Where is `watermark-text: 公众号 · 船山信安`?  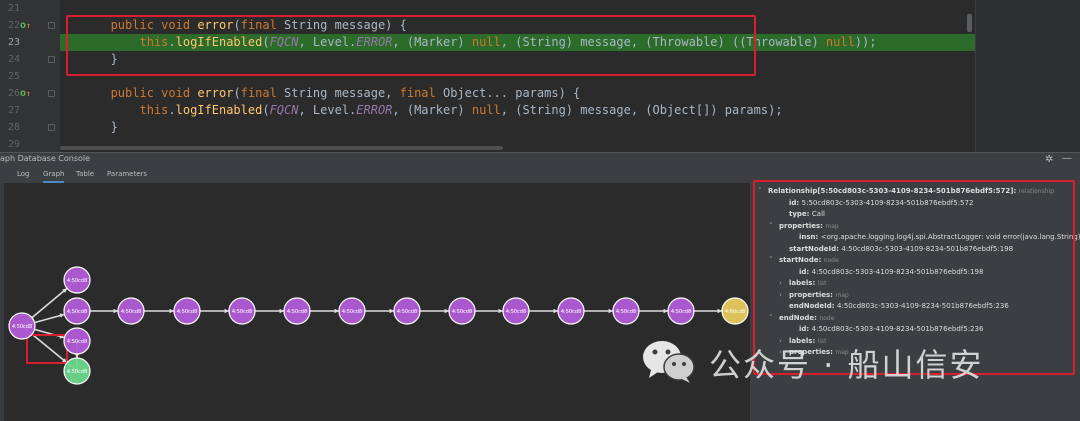
watermark-text: 公众号 · 船山信安 is located at coordinates (846, 365).